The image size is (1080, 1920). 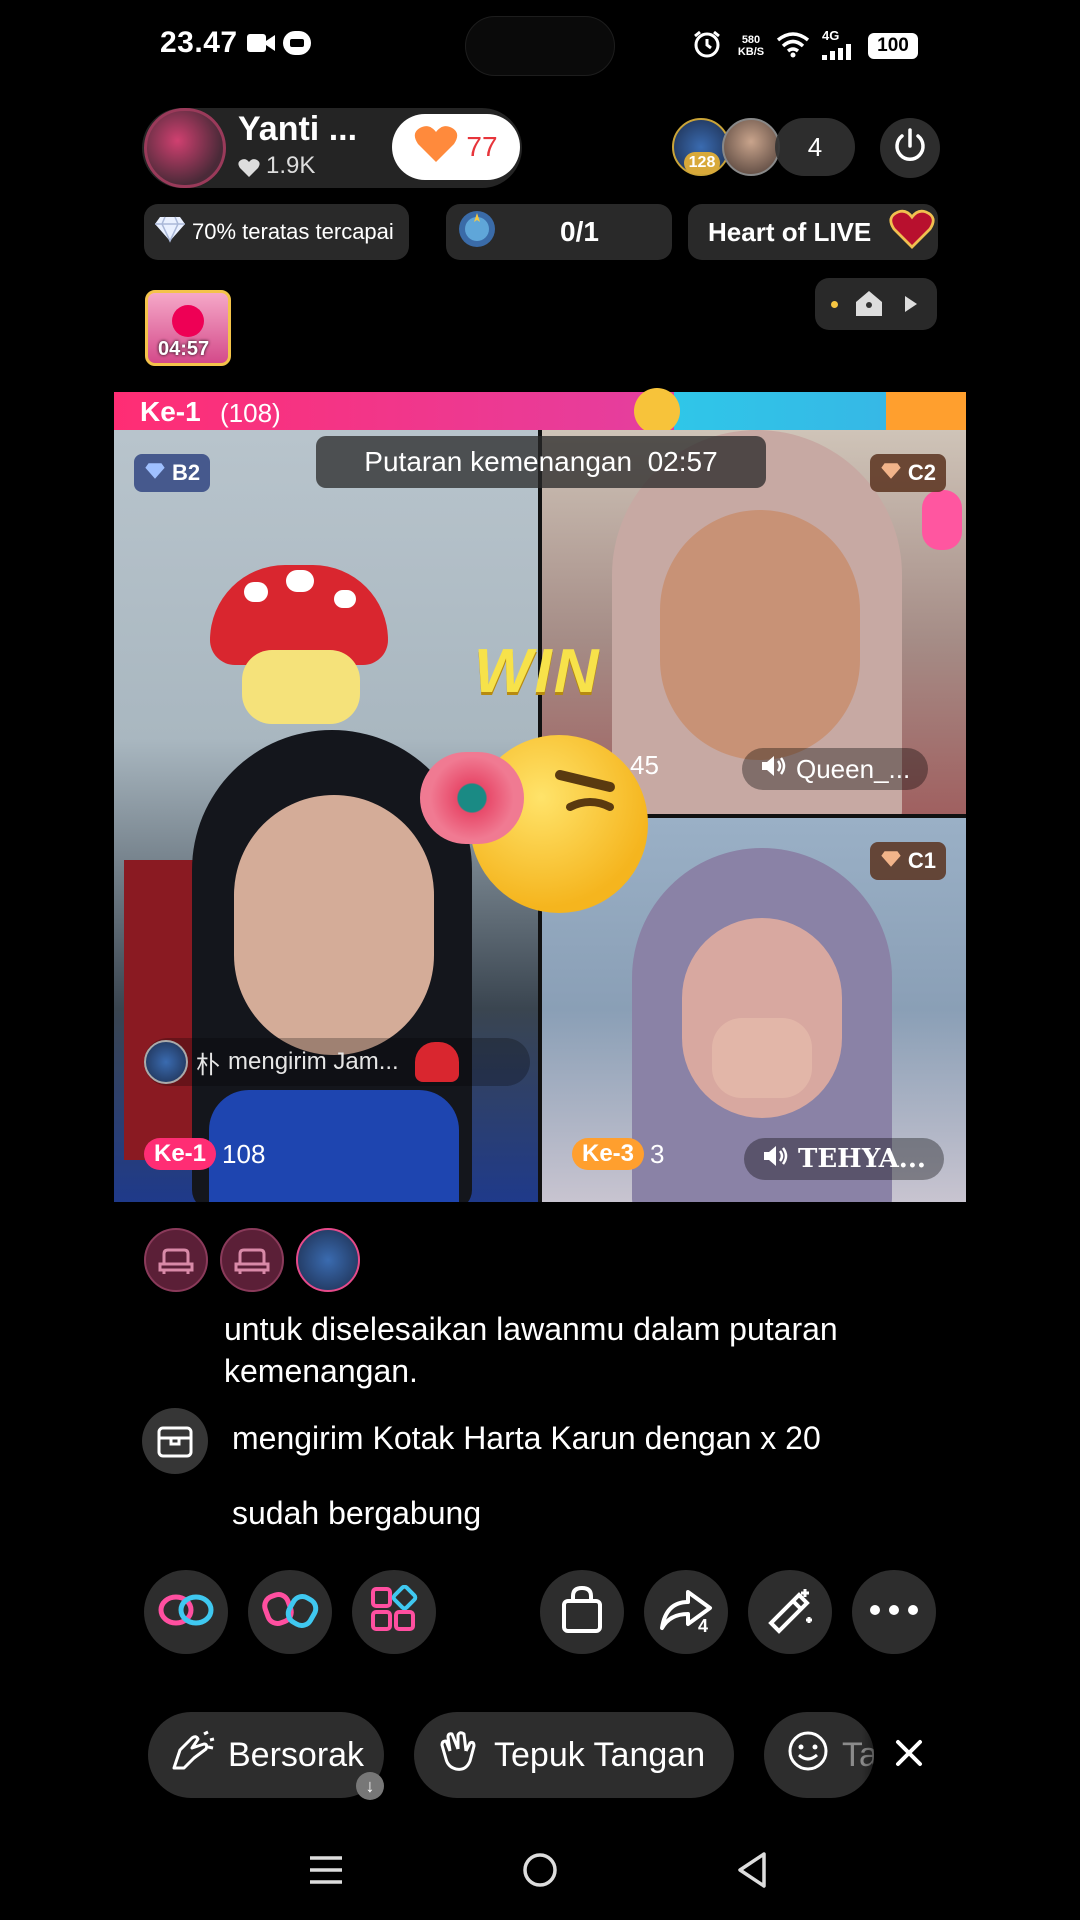 I want to click on tile-rank: Ke-3 3, so click(x=618, y=1154).